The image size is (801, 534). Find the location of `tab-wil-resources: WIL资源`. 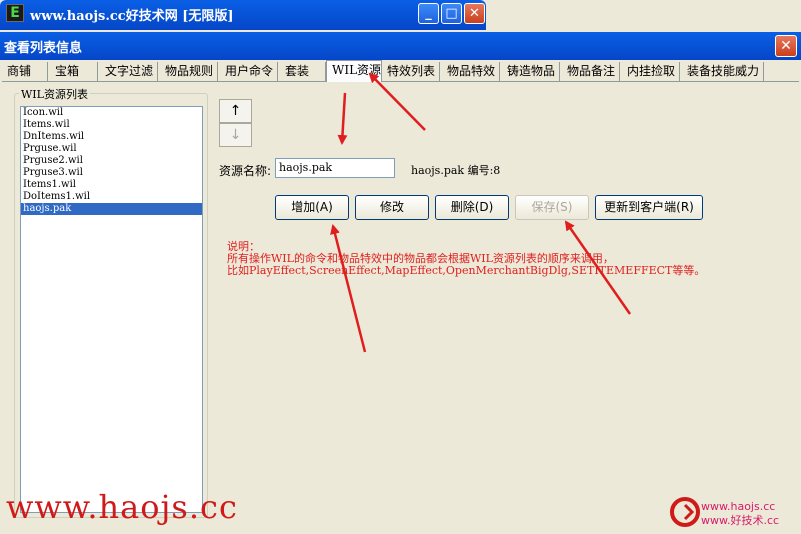

tab-wil-resources: WIL资源 is located at coordinates (354, 71).